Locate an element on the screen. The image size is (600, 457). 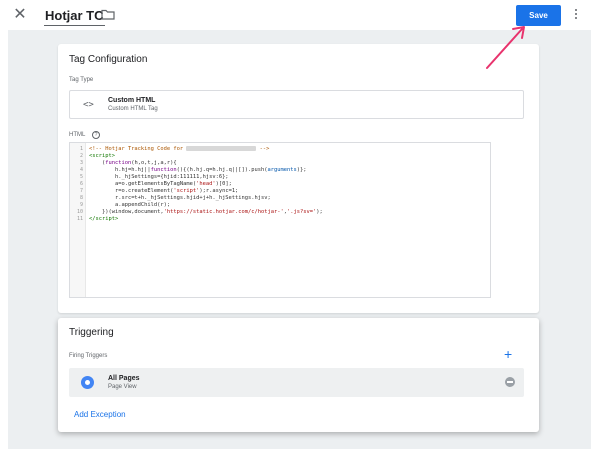
code-line: <!-- Hotjar Tracking Code for --> is located at coordinates (179, 149).